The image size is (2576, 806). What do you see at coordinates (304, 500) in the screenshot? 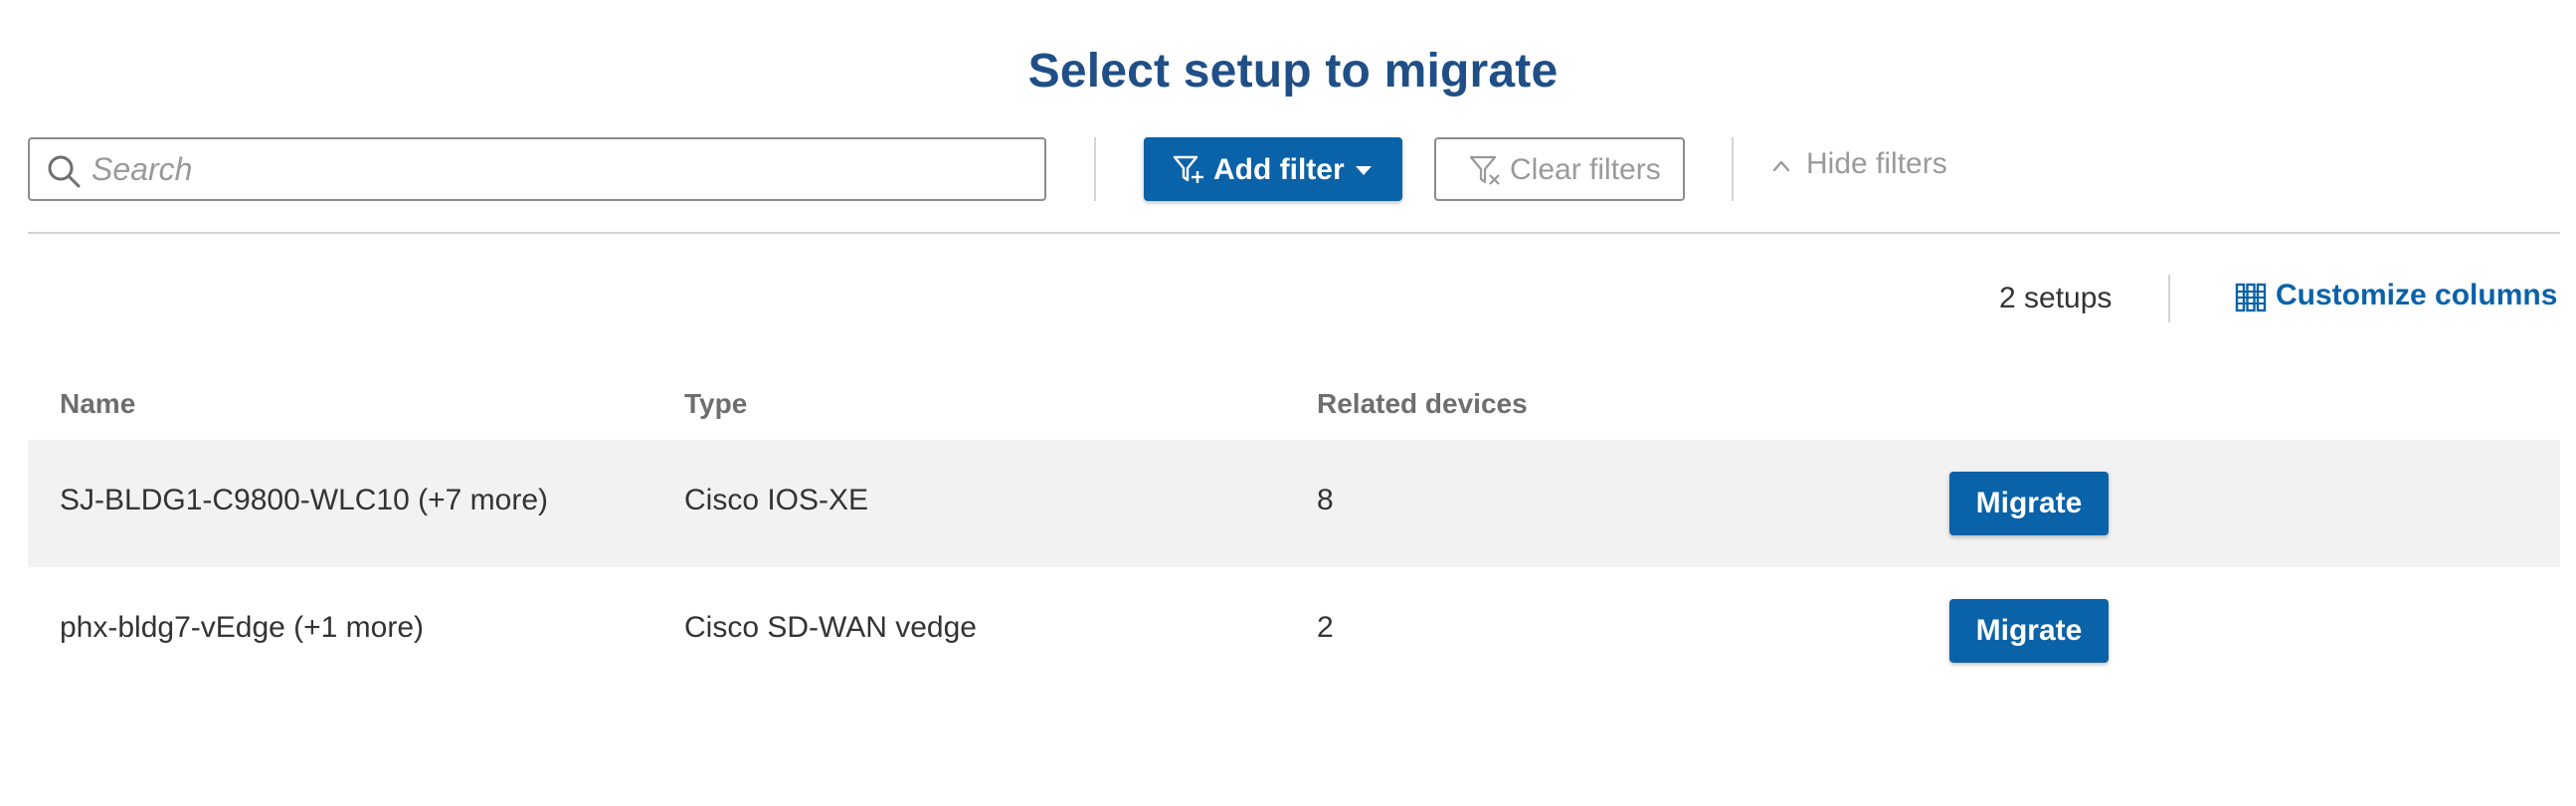
I see `cell-name: SJ-BLDG1-C9800-WLC10 (+7 more)` at bounding box center [304, 500].